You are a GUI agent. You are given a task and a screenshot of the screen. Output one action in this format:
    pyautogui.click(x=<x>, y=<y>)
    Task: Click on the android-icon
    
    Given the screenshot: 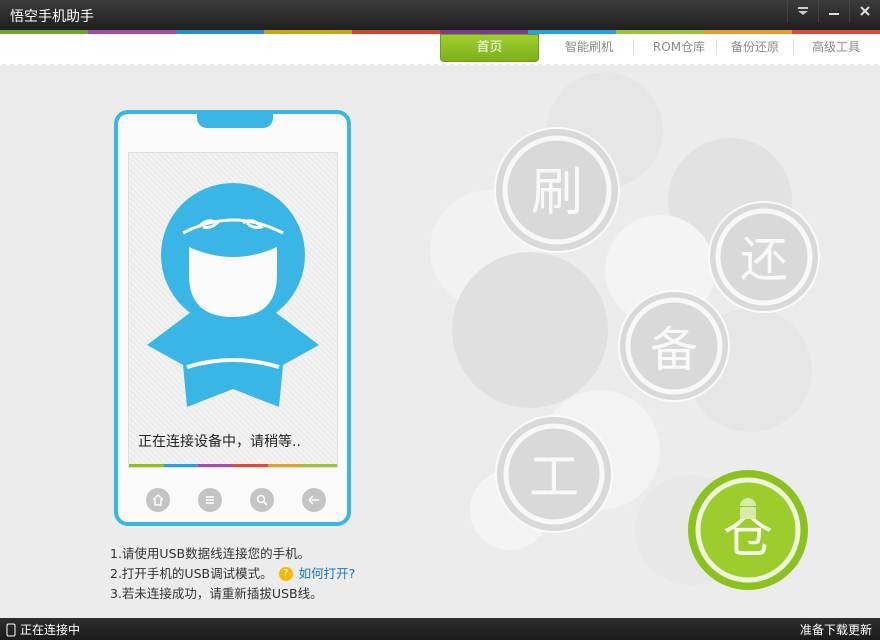 What is the action you would take?
    pyautogui.click(x=748, y=508)
    